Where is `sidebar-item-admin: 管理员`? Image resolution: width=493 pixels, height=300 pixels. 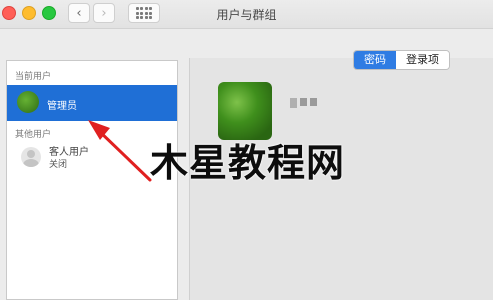 sidebar-item-admin: 管理员 is located at coordinates (92, 103).